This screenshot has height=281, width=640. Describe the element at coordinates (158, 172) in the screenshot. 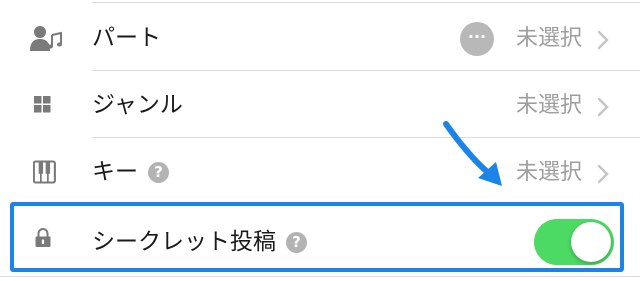

I see `help-icon: ?` at that location.